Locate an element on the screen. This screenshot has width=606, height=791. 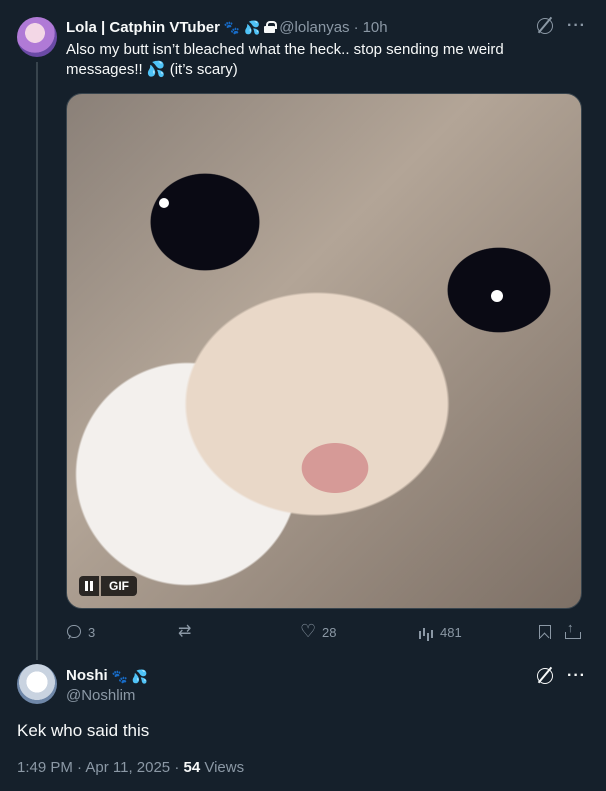
retweet-icon is located at coordinates (186, 631).